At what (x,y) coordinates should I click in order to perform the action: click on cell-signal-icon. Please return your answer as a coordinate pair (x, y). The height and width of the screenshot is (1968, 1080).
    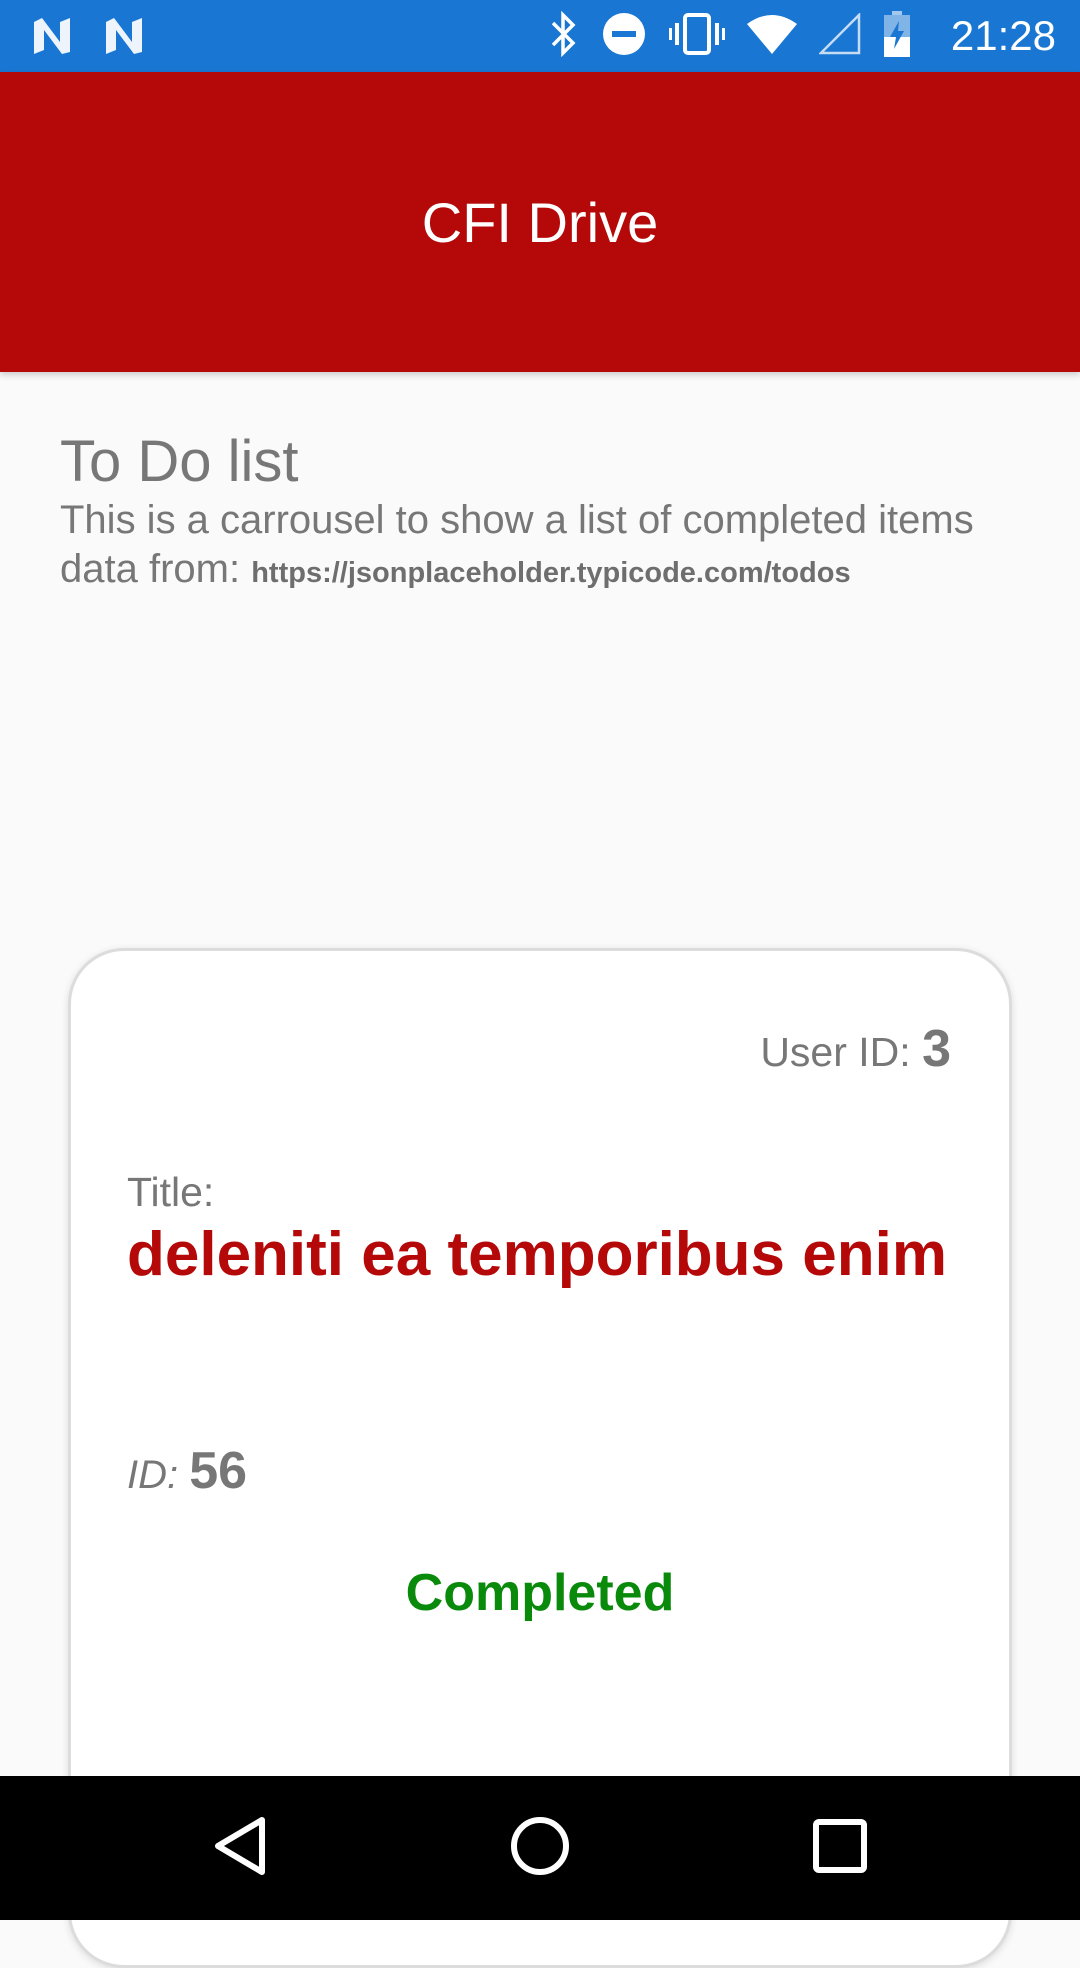
    Looking at the image, I should click on (839, 35).